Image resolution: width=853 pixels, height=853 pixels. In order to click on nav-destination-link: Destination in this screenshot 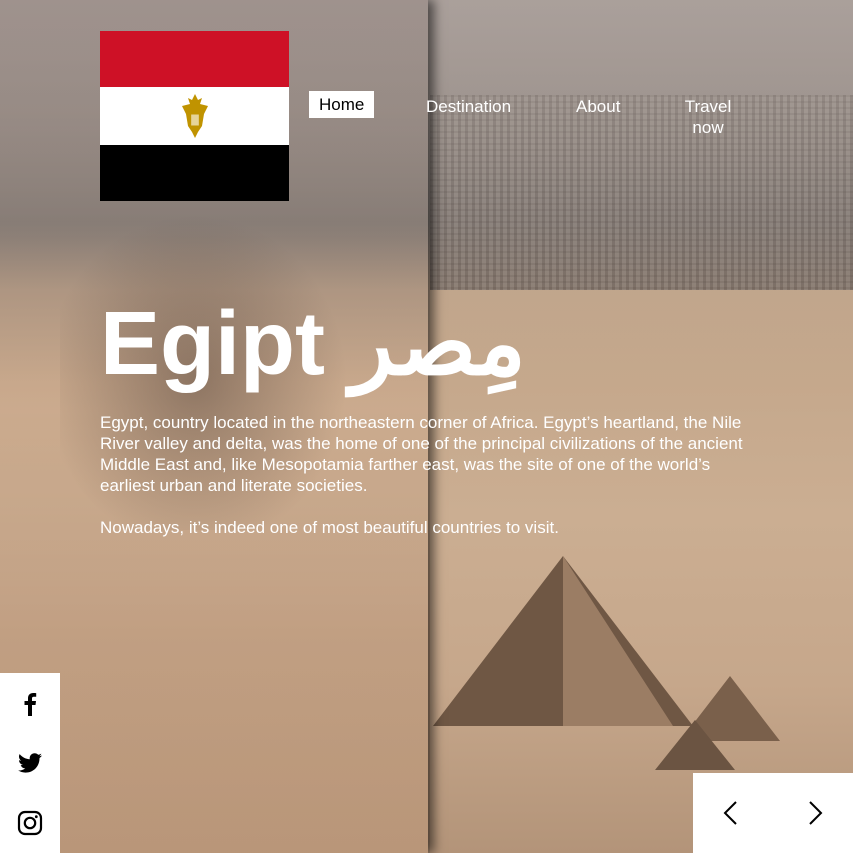, I will do `click(468, 106)`.